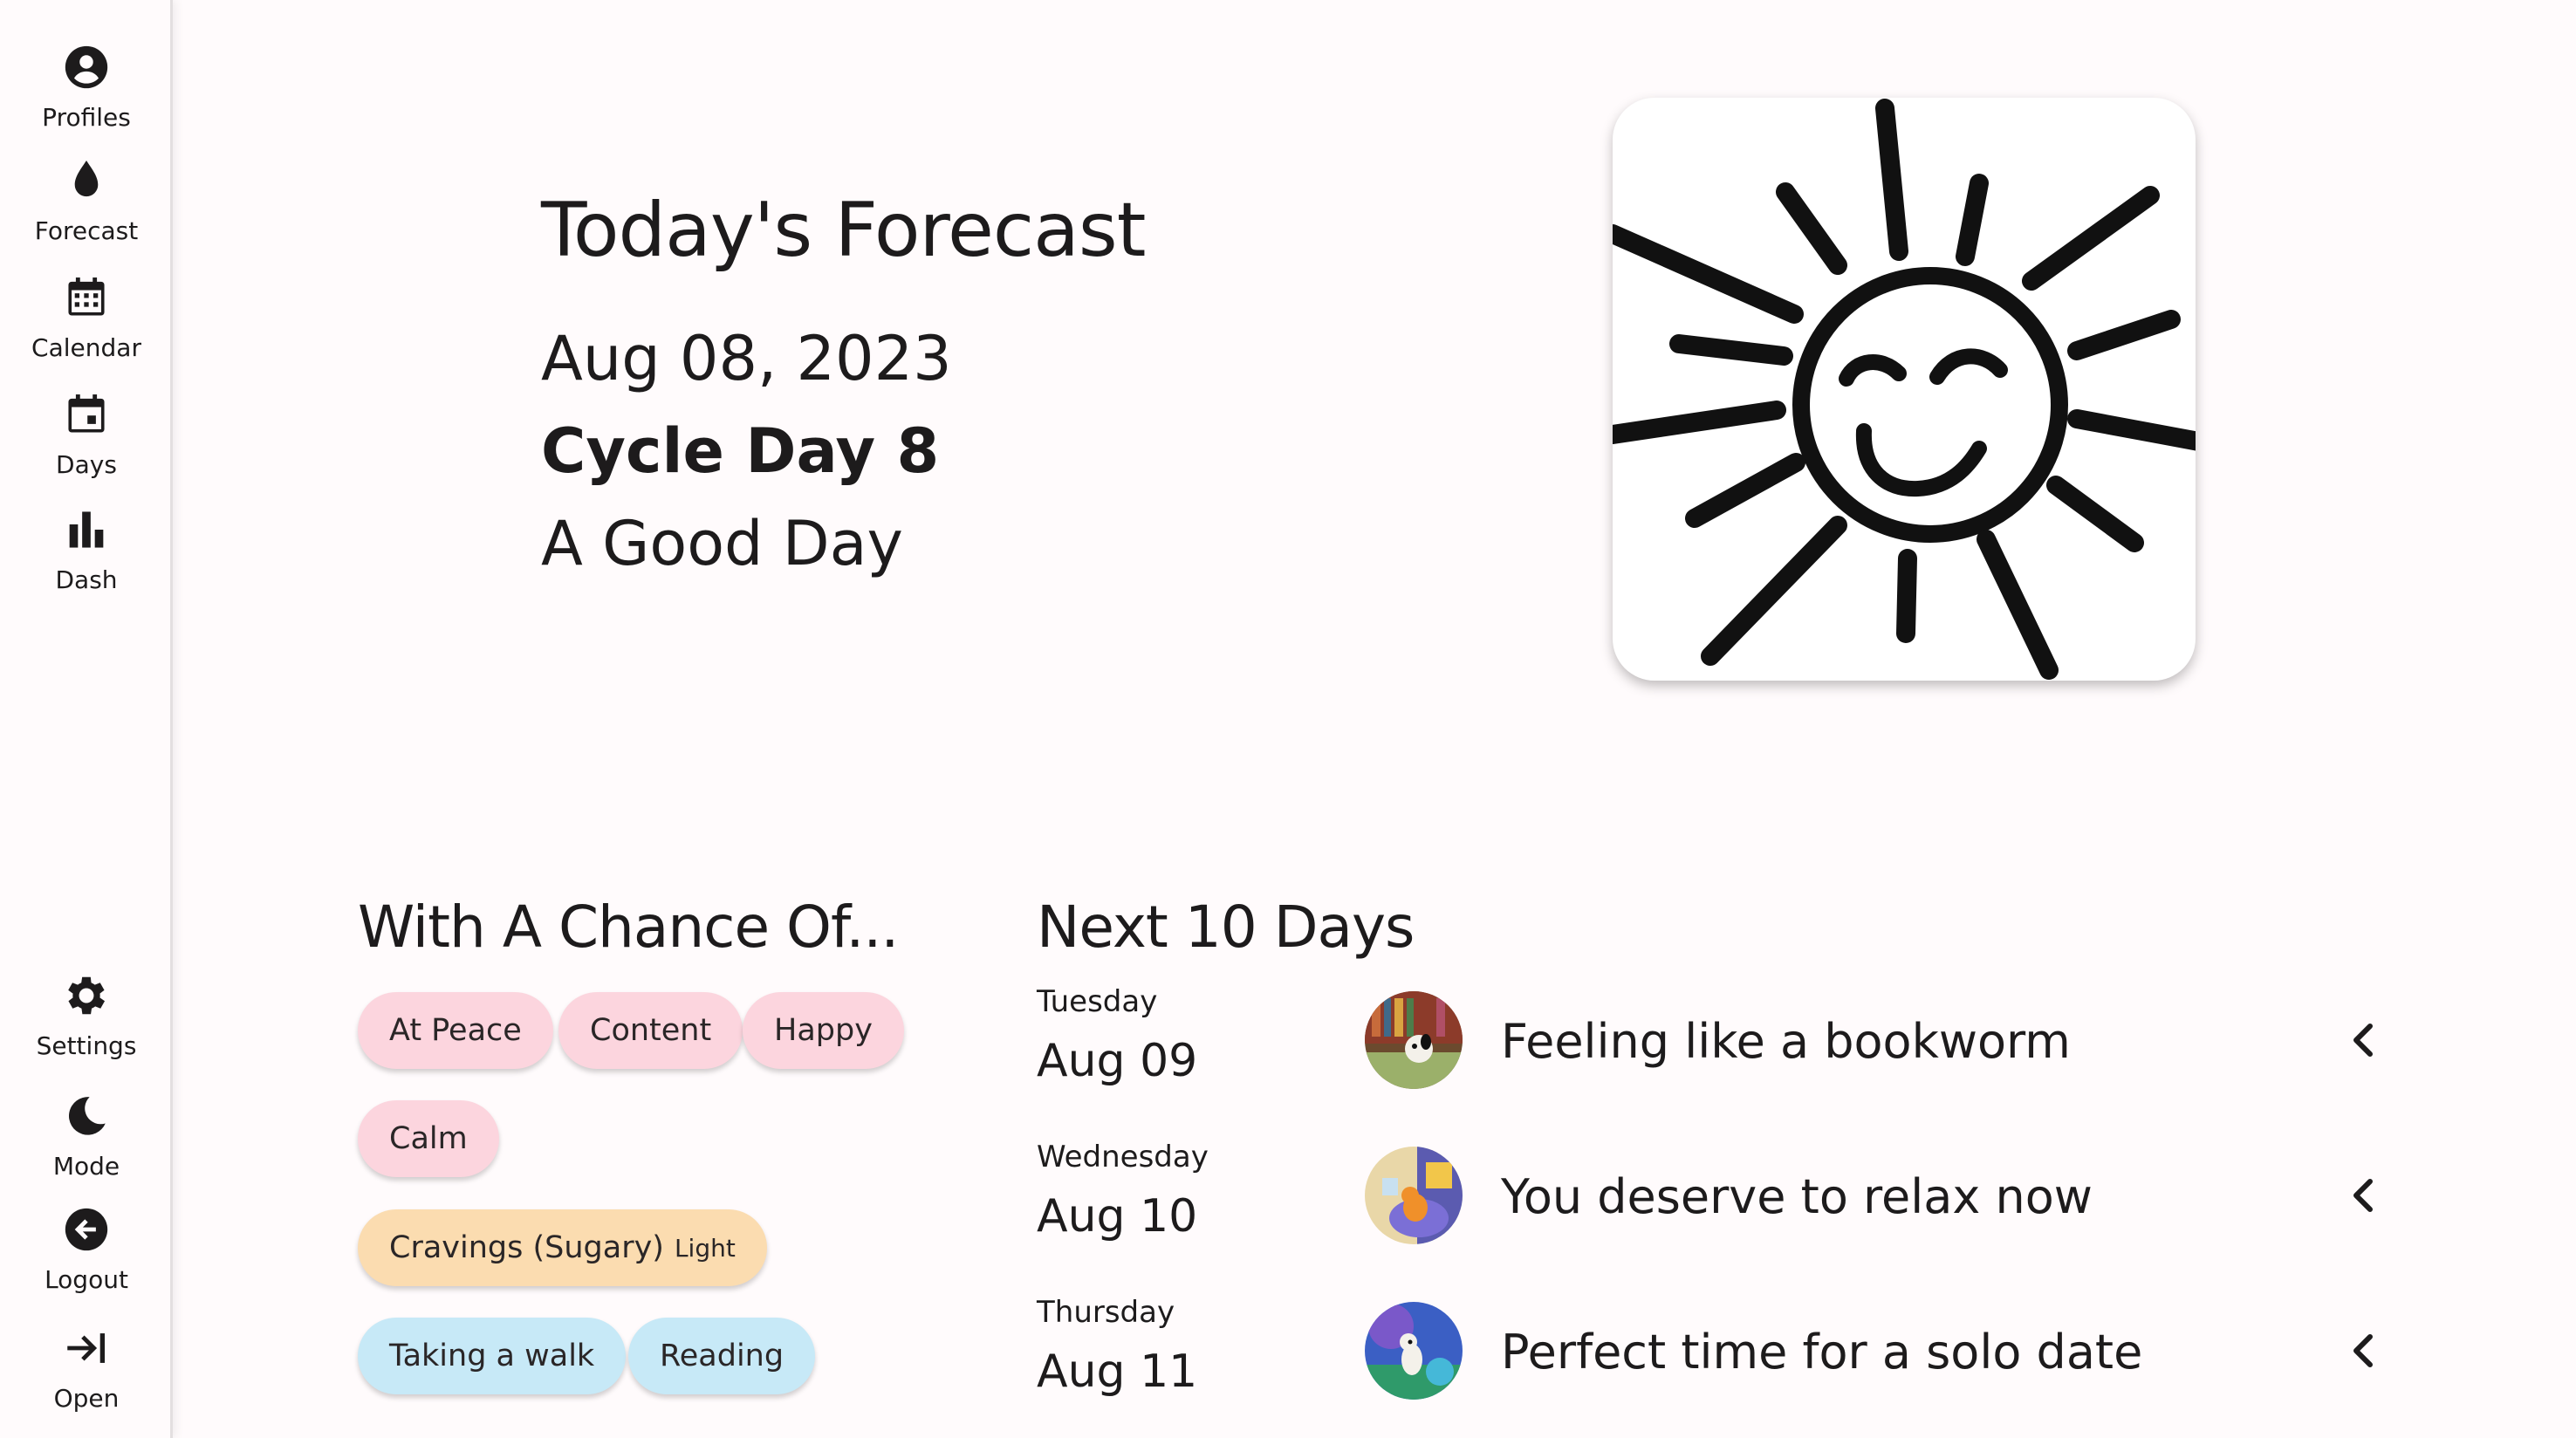  I want to click on bookworm-avatar, so click(1414, 1040).